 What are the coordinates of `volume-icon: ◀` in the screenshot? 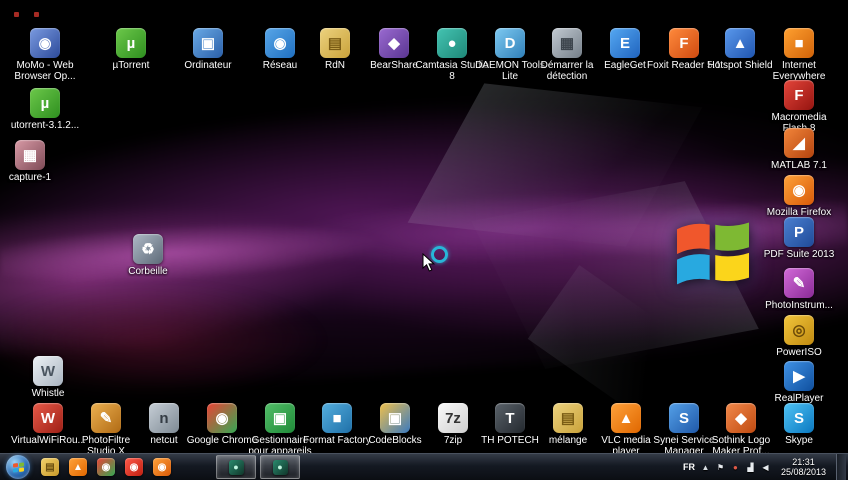 It's located at (765, 467).